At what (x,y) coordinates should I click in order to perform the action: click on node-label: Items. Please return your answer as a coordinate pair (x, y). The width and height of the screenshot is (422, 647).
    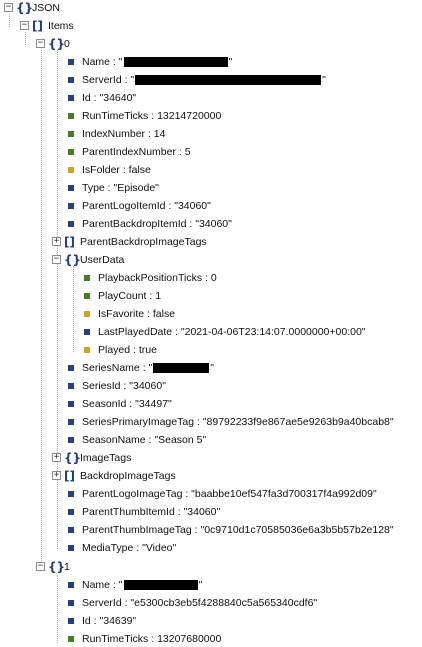
    Looking at the image, I should click on (61, 26).